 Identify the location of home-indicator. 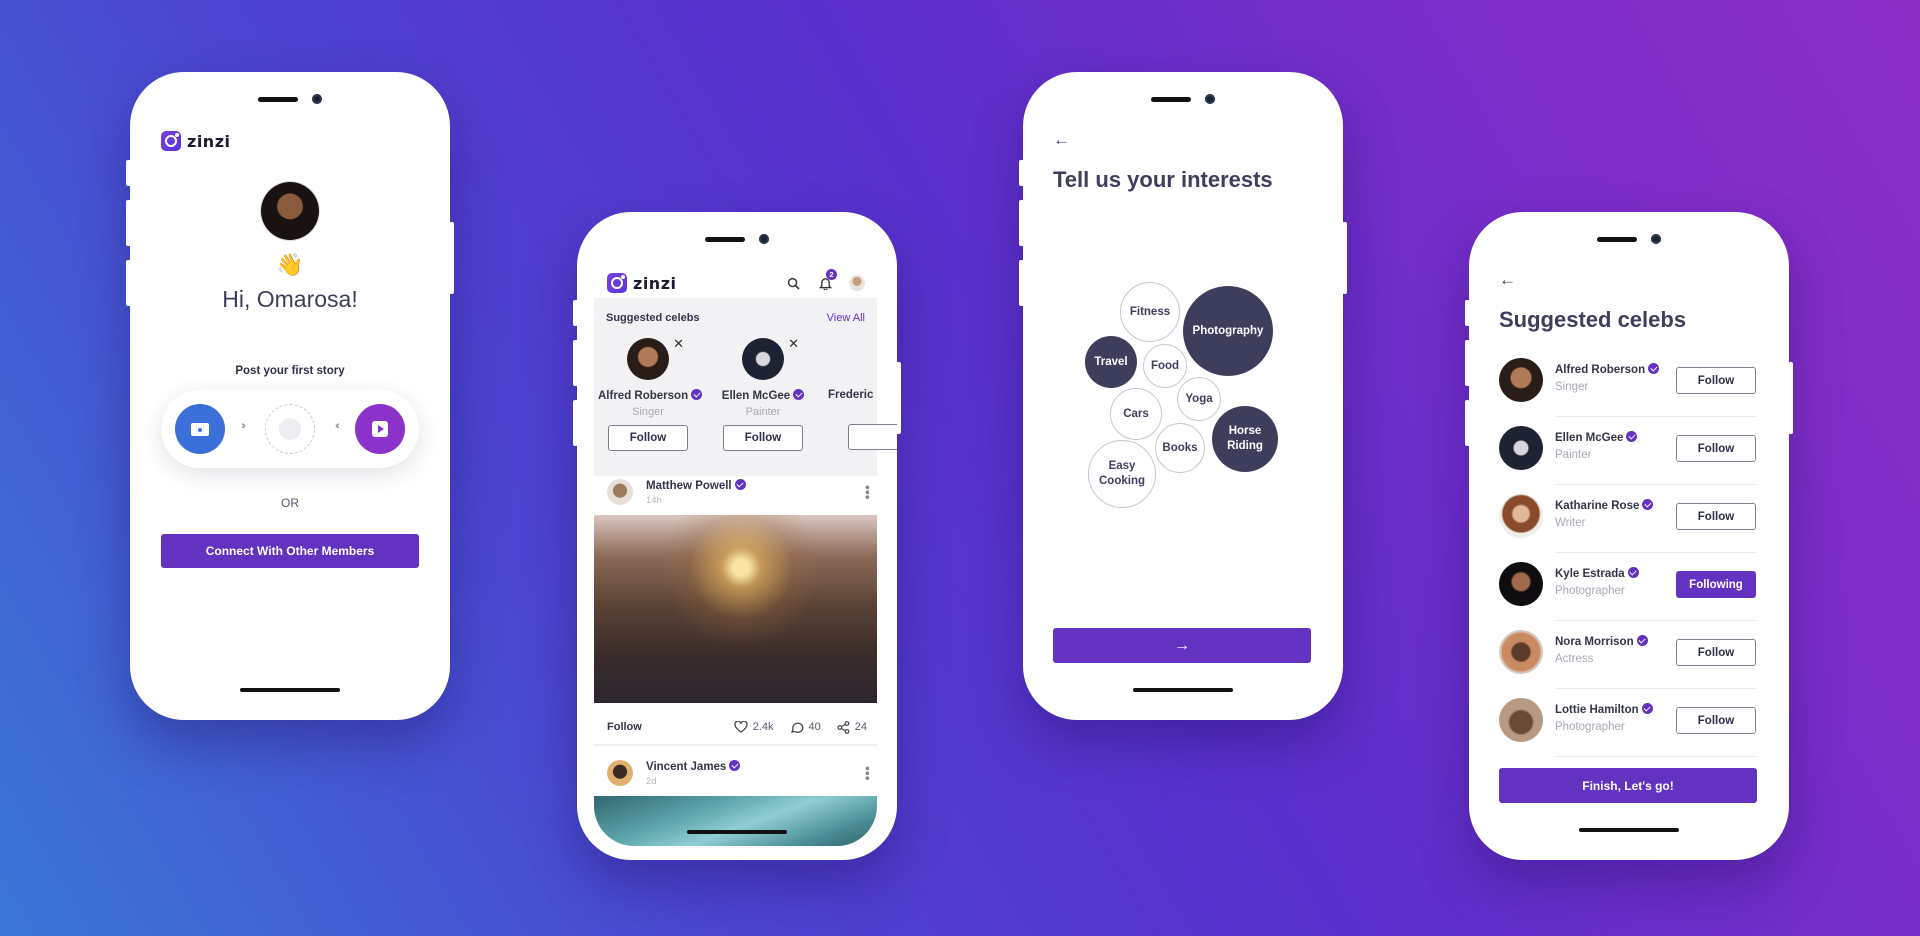
(737, 832).